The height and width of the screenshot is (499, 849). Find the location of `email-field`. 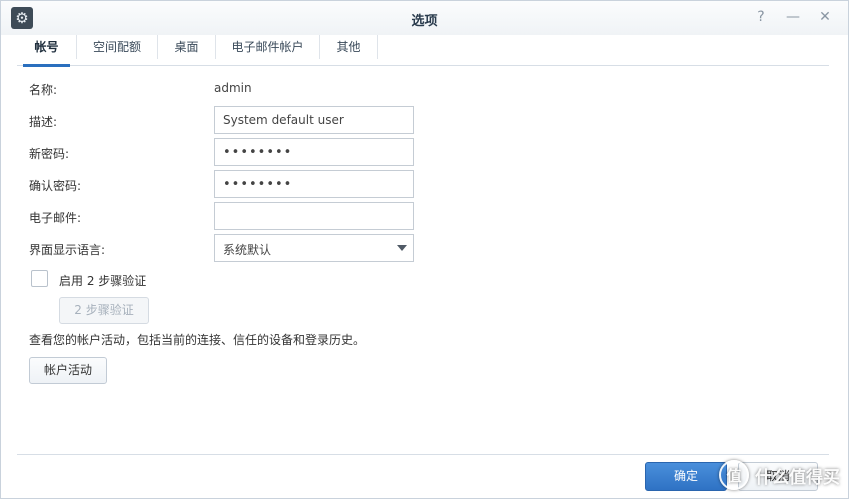

email-field is located at coordinates (314, 216).